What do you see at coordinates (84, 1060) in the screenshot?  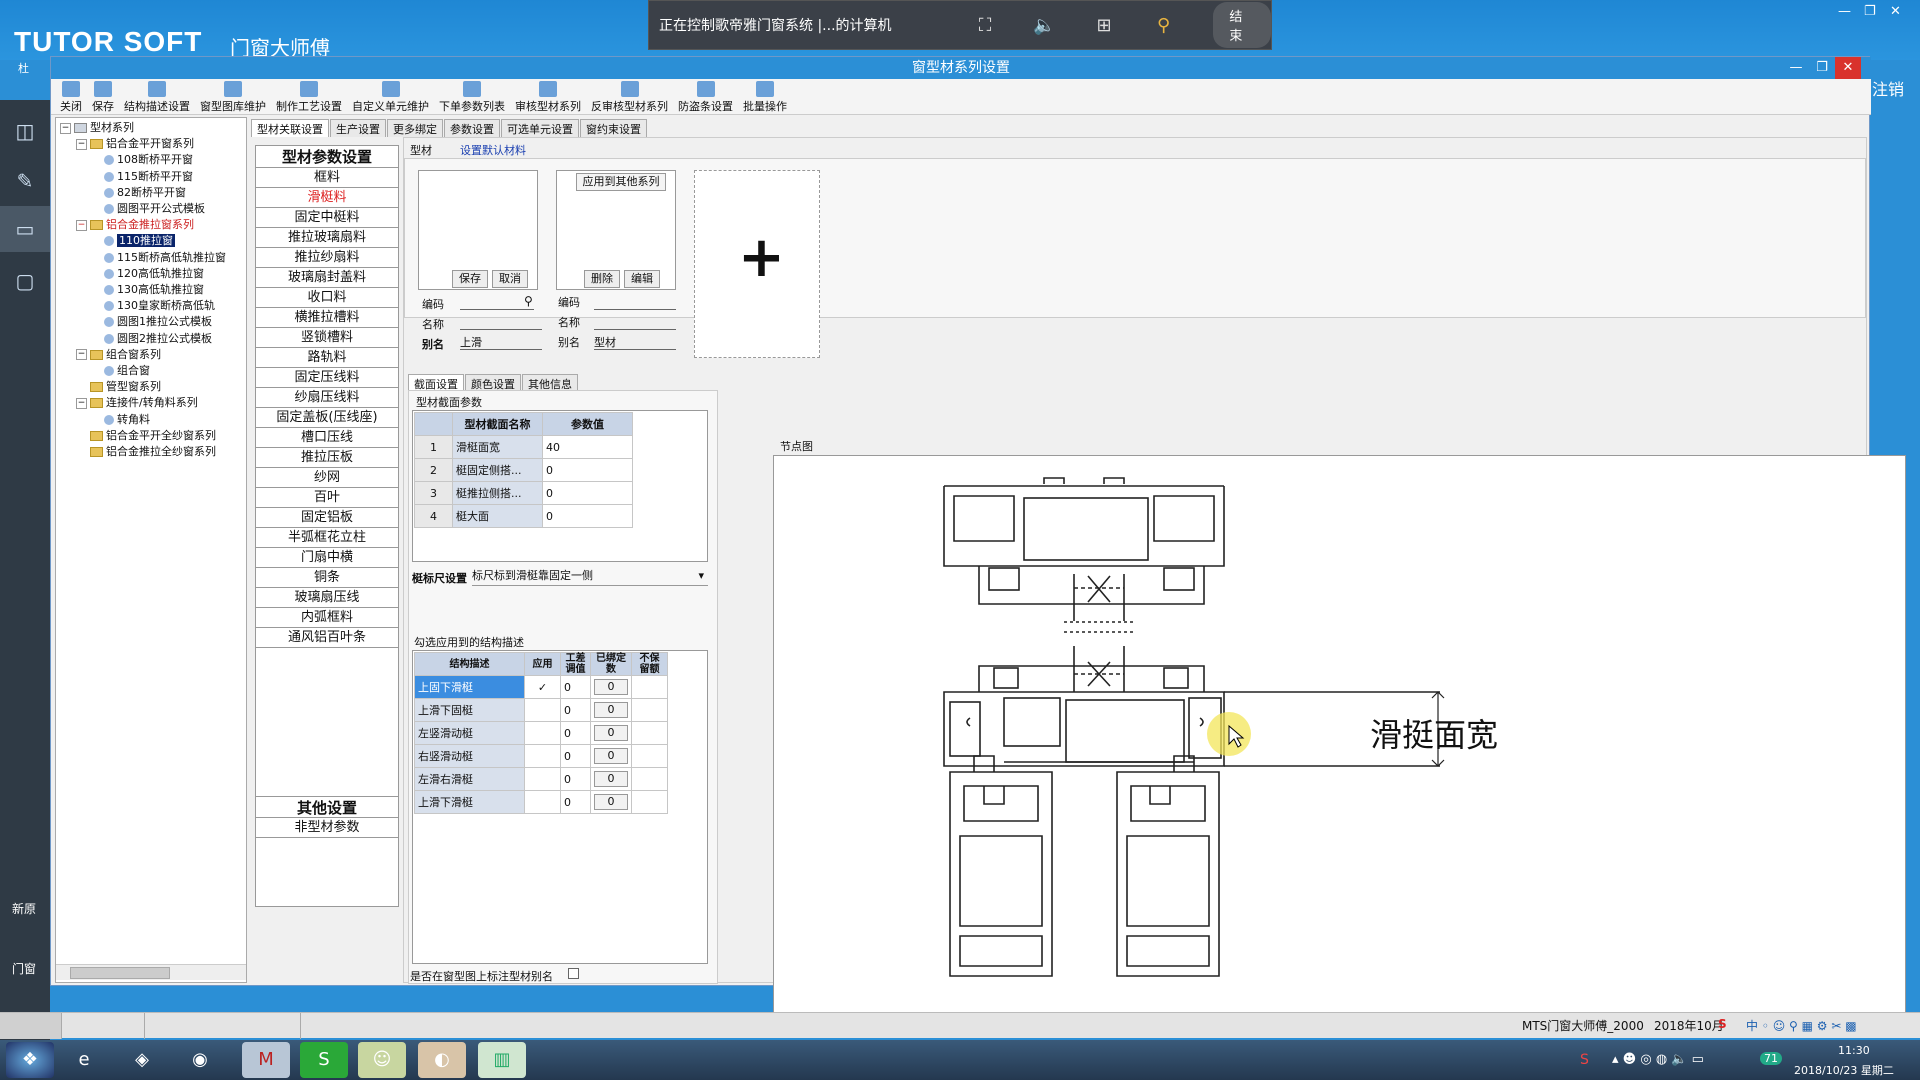 I see `ie-icon: e` at bounding box center [84, 1060].